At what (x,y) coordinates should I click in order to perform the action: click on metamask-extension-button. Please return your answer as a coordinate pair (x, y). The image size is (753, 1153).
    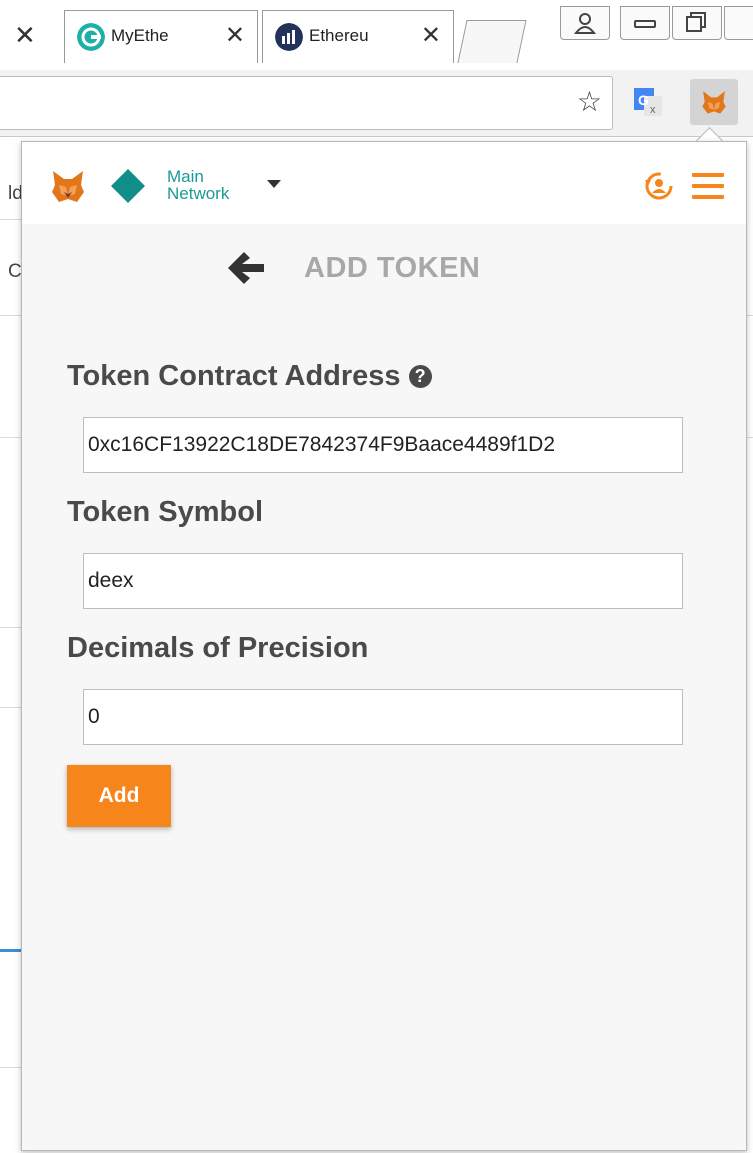
    Looking at the image, I should click on (714, 102).